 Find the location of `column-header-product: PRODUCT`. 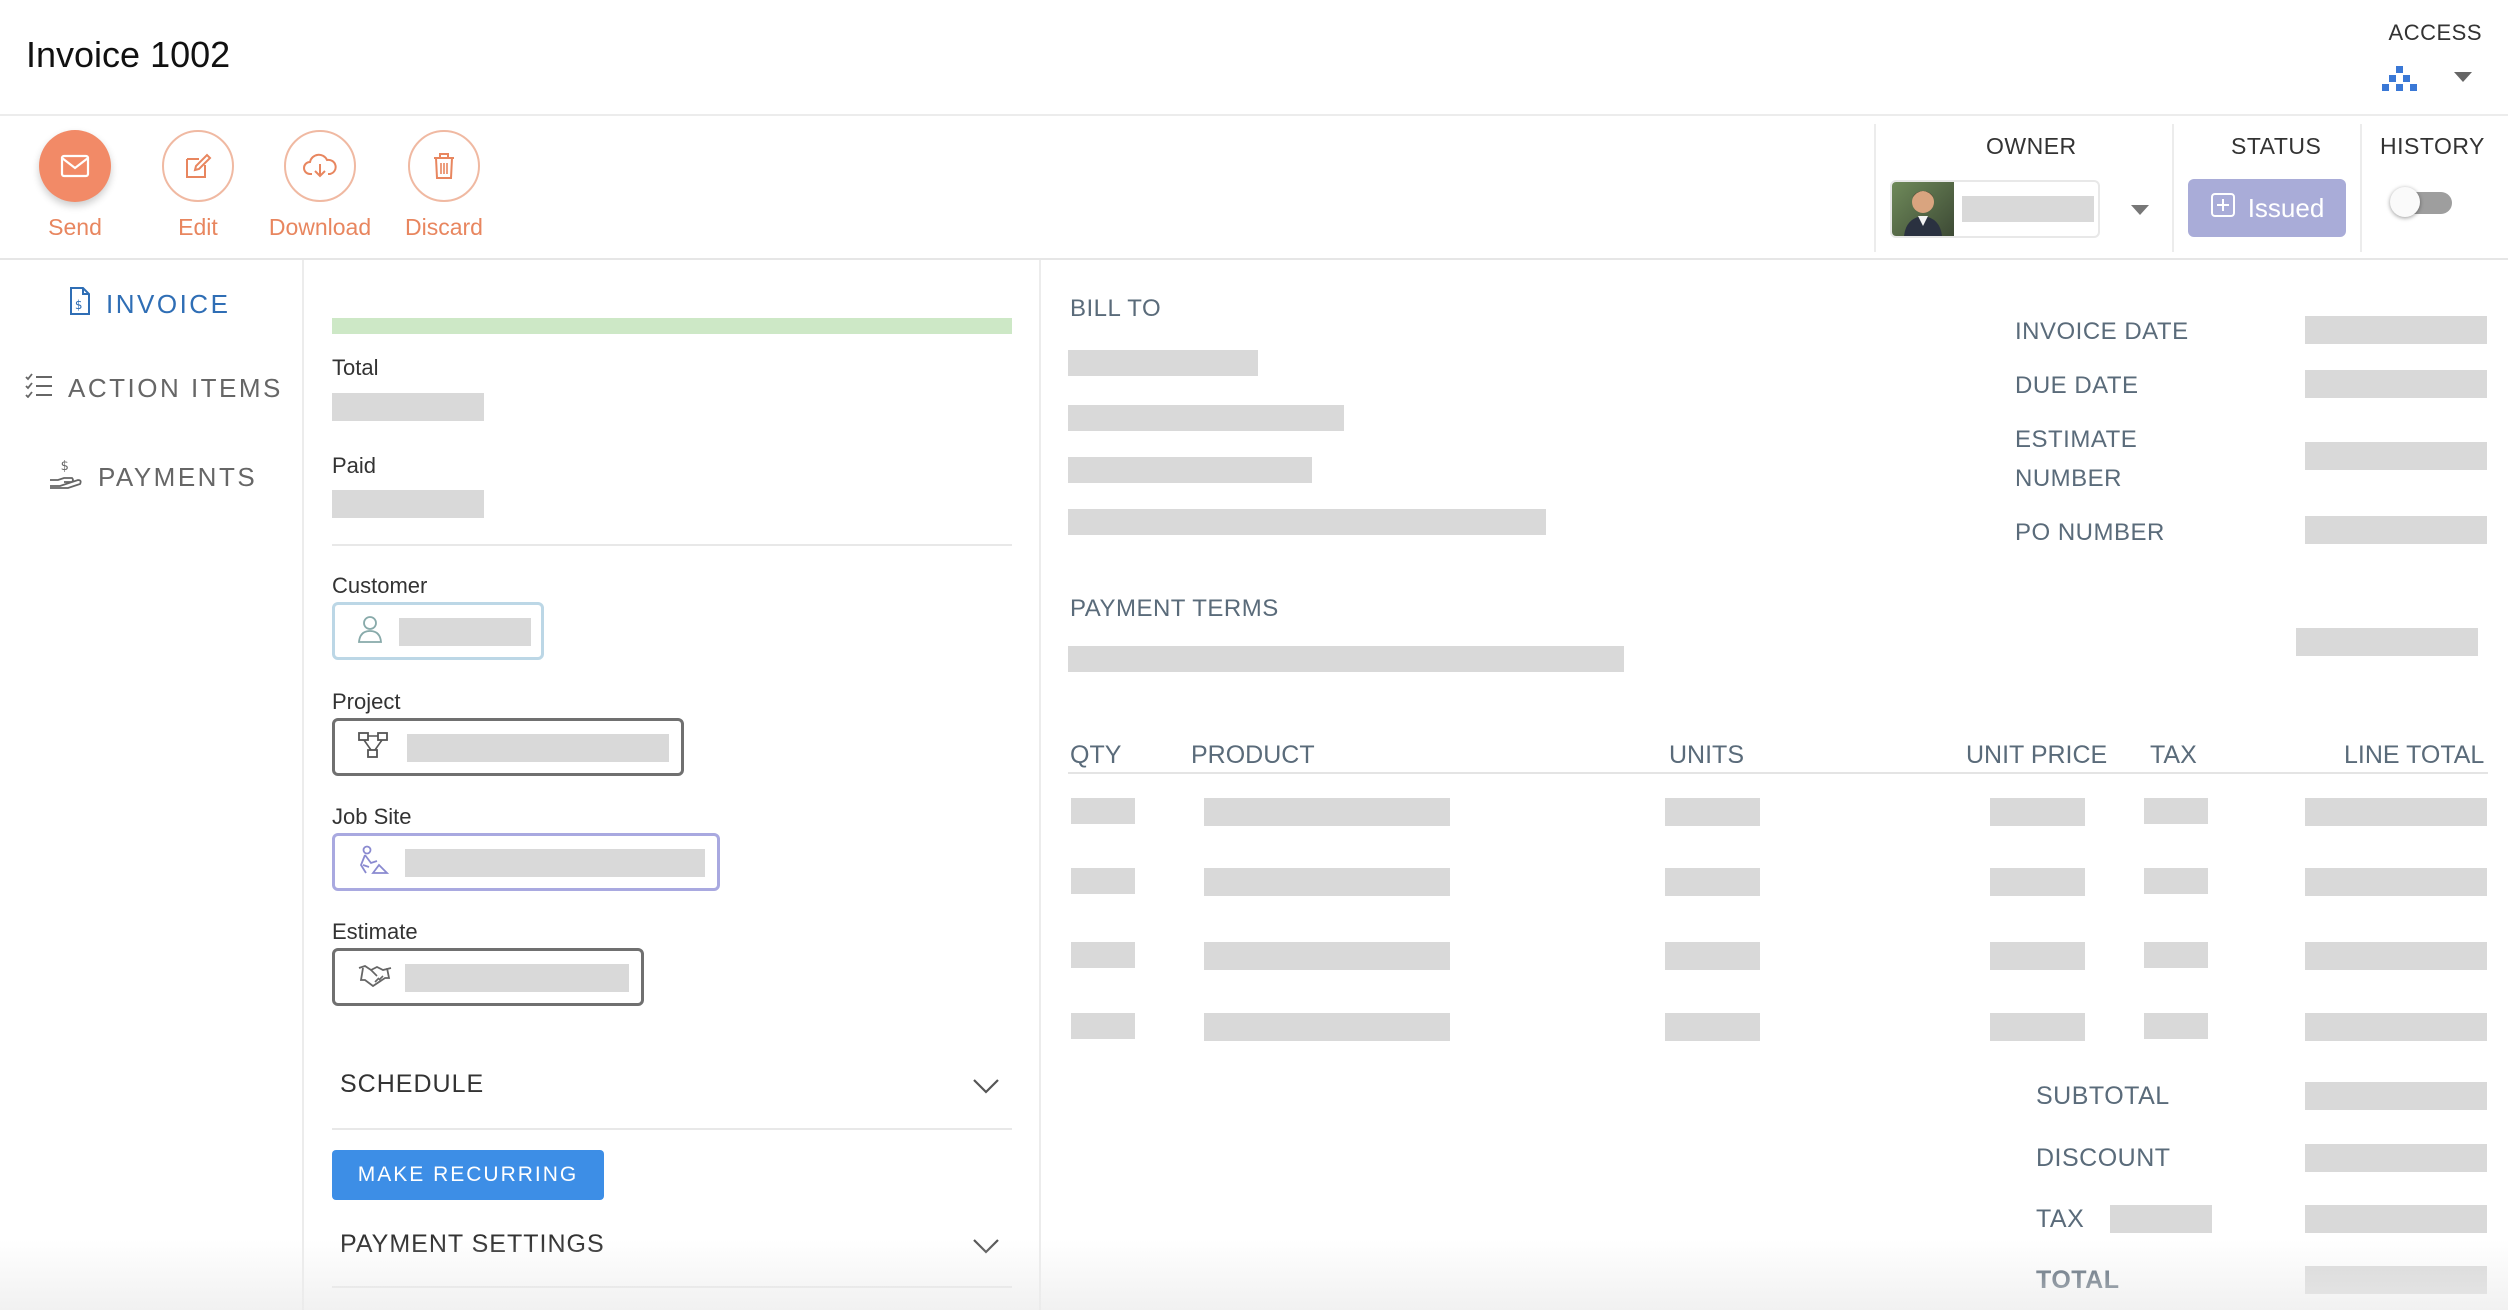

column-header-product: PRODUCT is located at coordinates (1253, 755).